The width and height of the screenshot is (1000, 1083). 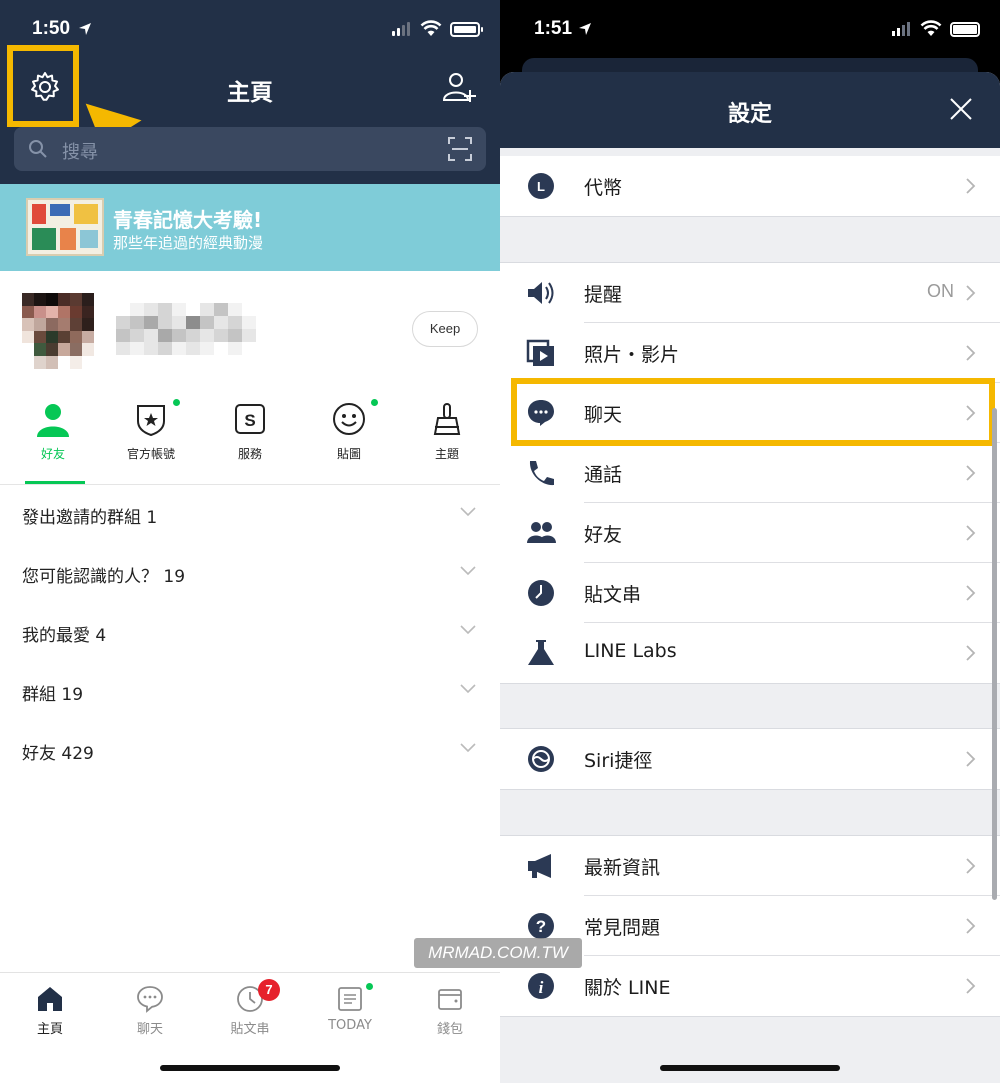 I want to click on row-label: 好友, so click(x=603, y=535).